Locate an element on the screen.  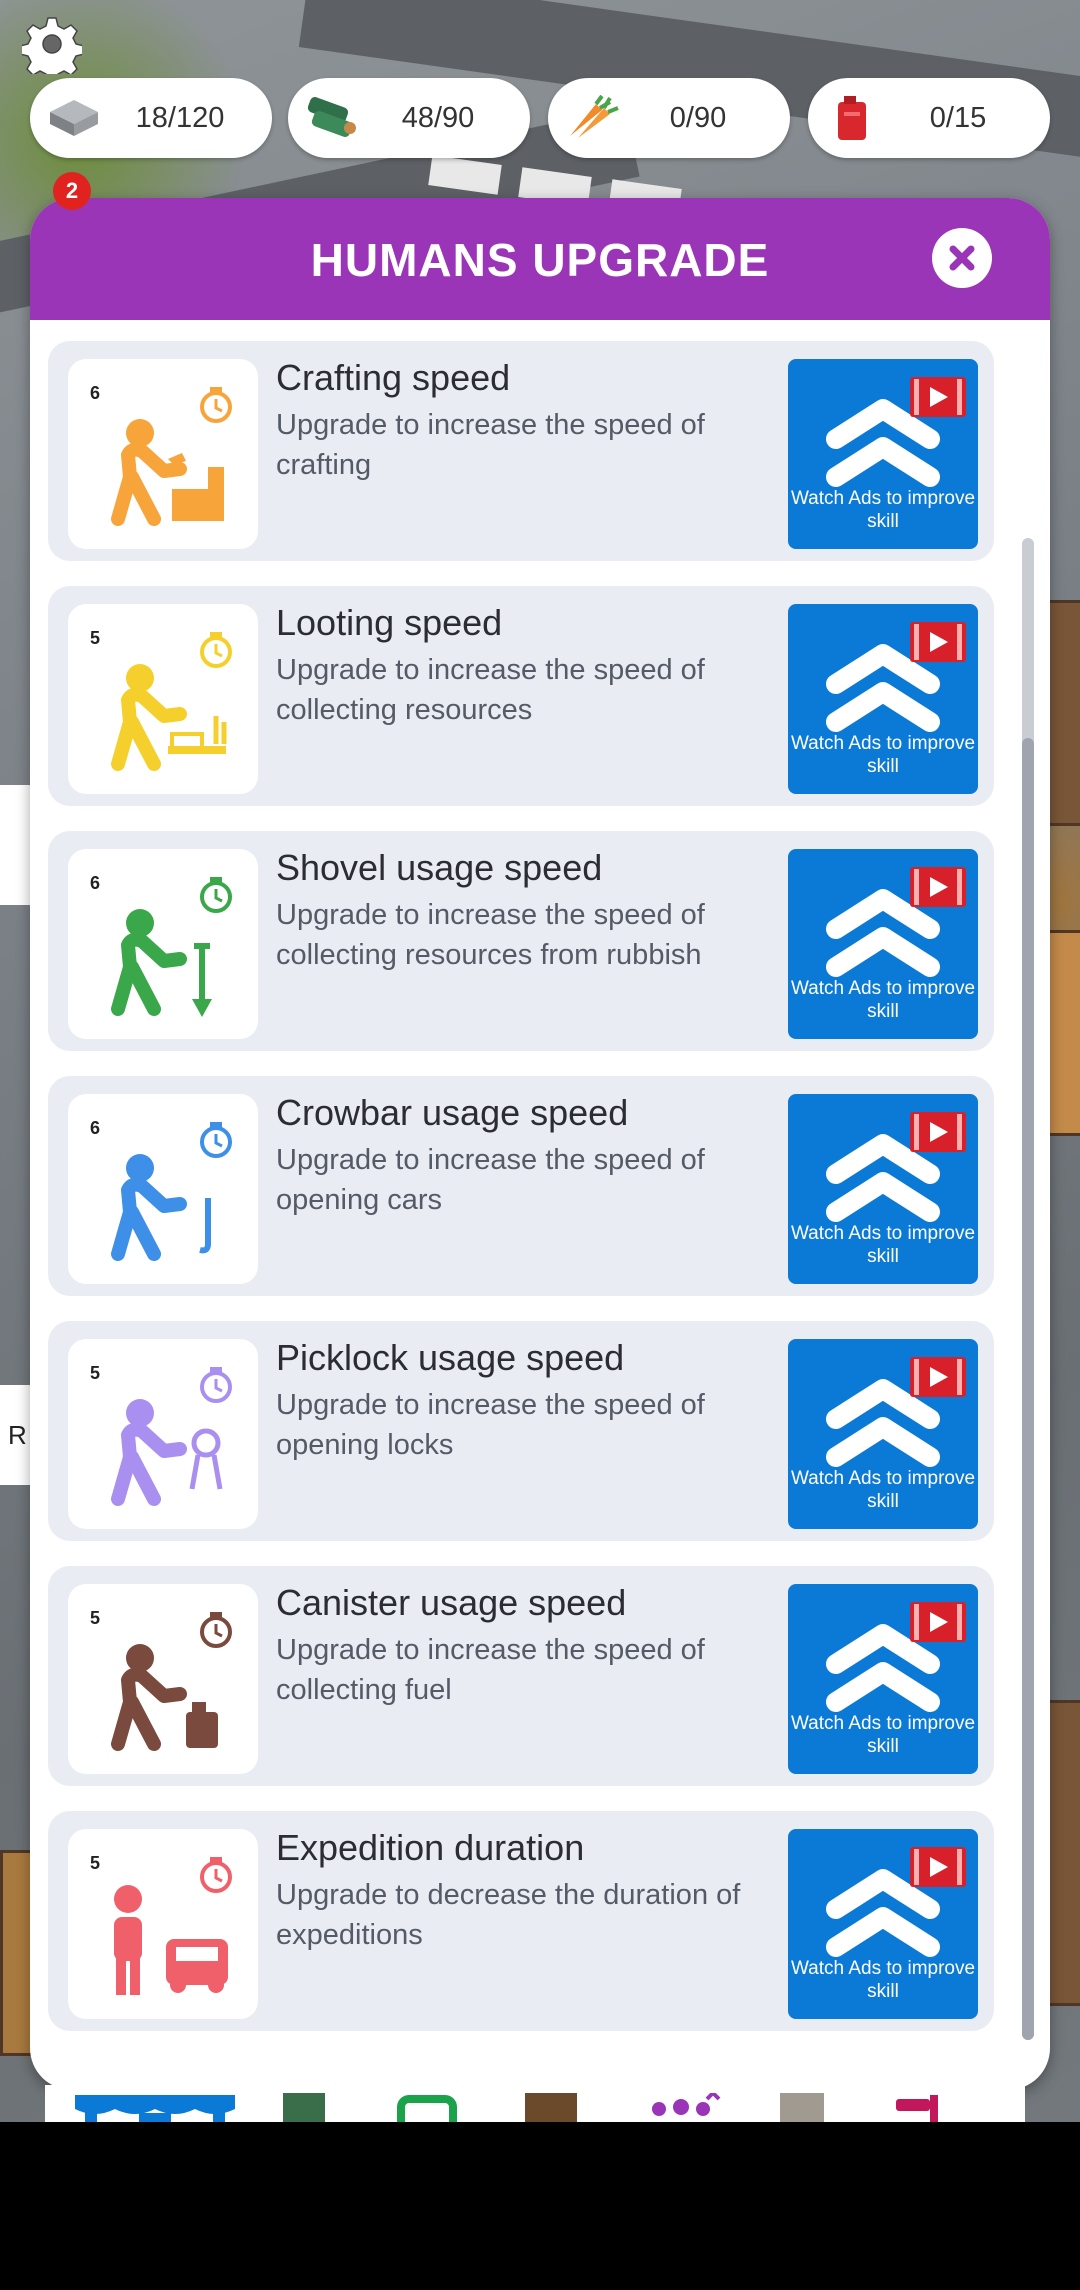
scrollbar is located at coordinates (1028, 1289).